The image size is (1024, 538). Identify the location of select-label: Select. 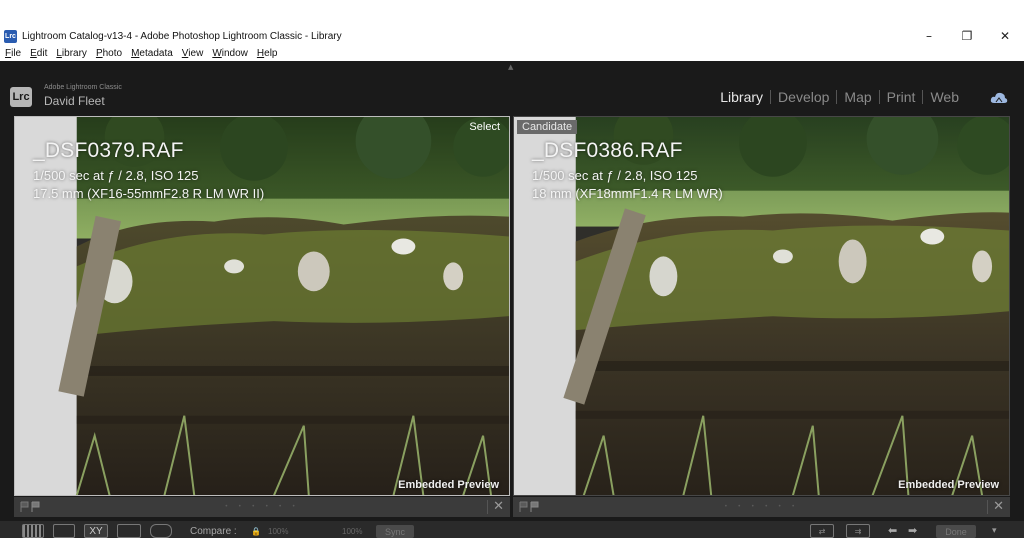
(484, 127).